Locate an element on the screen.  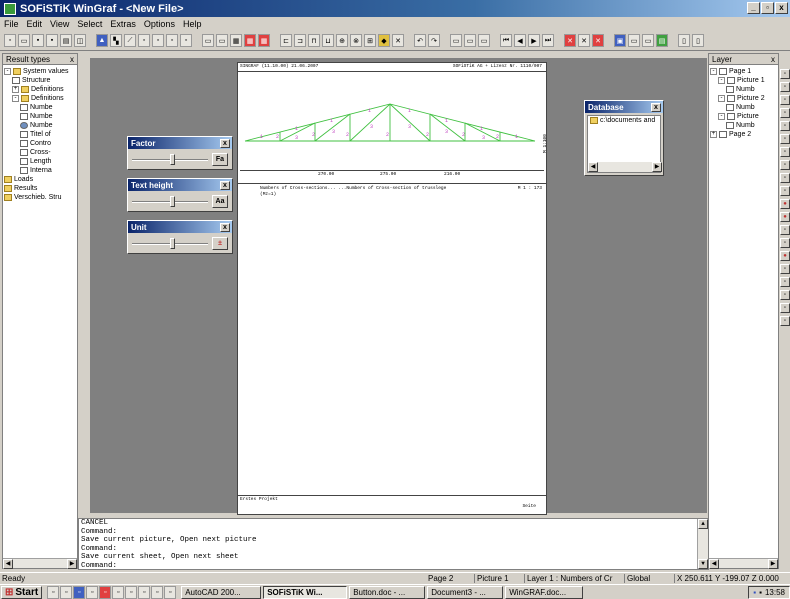
last-page-icon: ⏭ is located at coordinates (548, 40).